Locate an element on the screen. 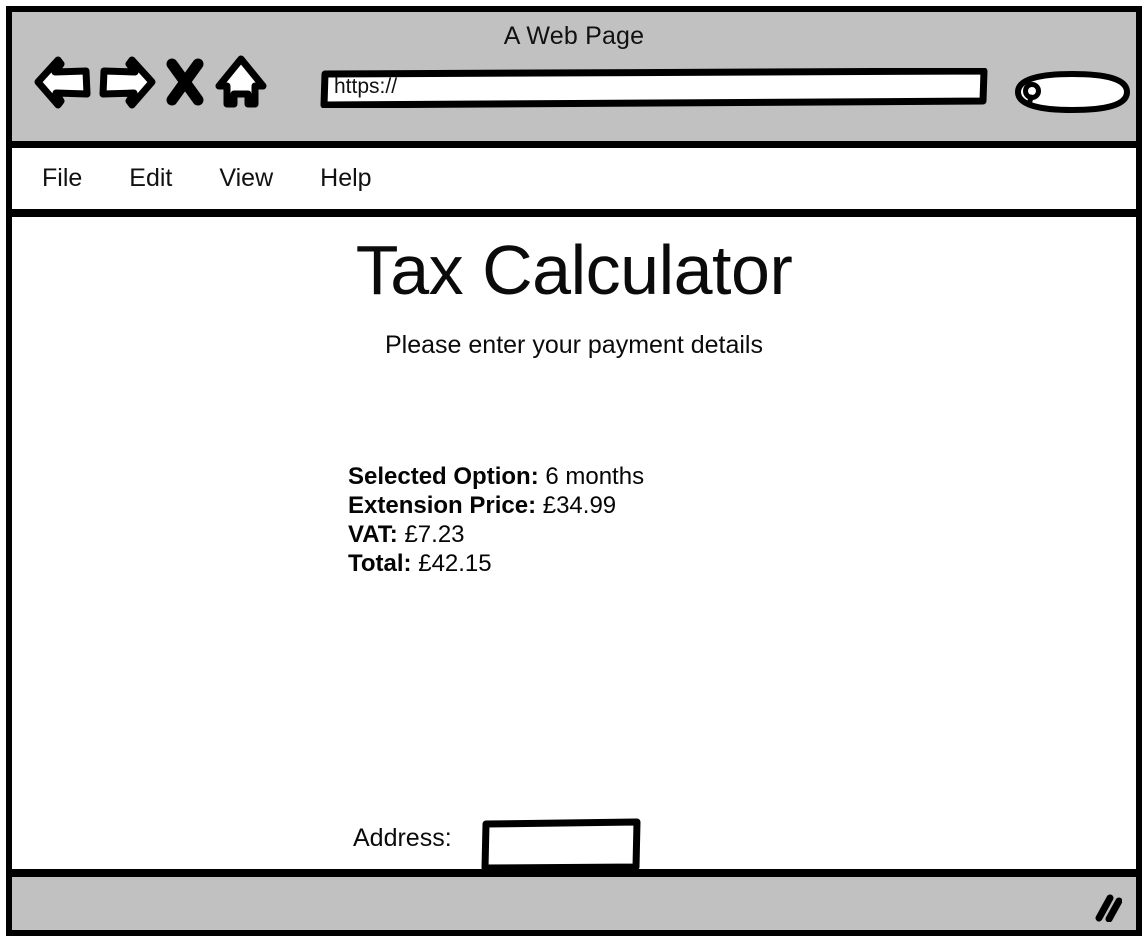 This screenshot has height=942, width=1148. forward-icon is located at coordinates (127, 82).